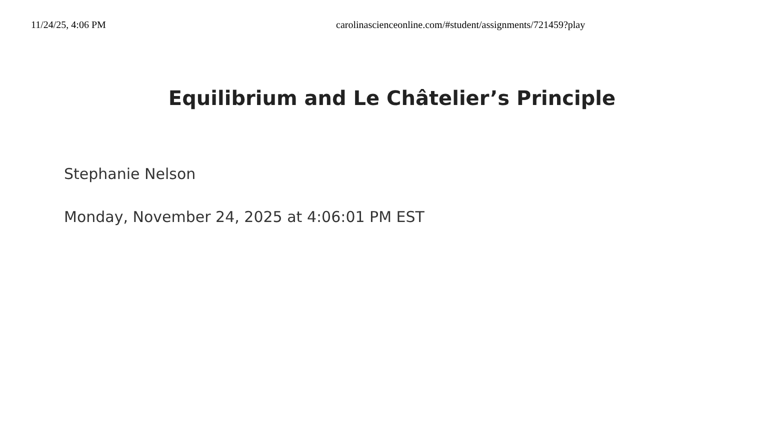  Describe the element at coordinates (69, 26) in the screenshot. I see `print-date: 11/24/25, 4:06 PM` at that location.